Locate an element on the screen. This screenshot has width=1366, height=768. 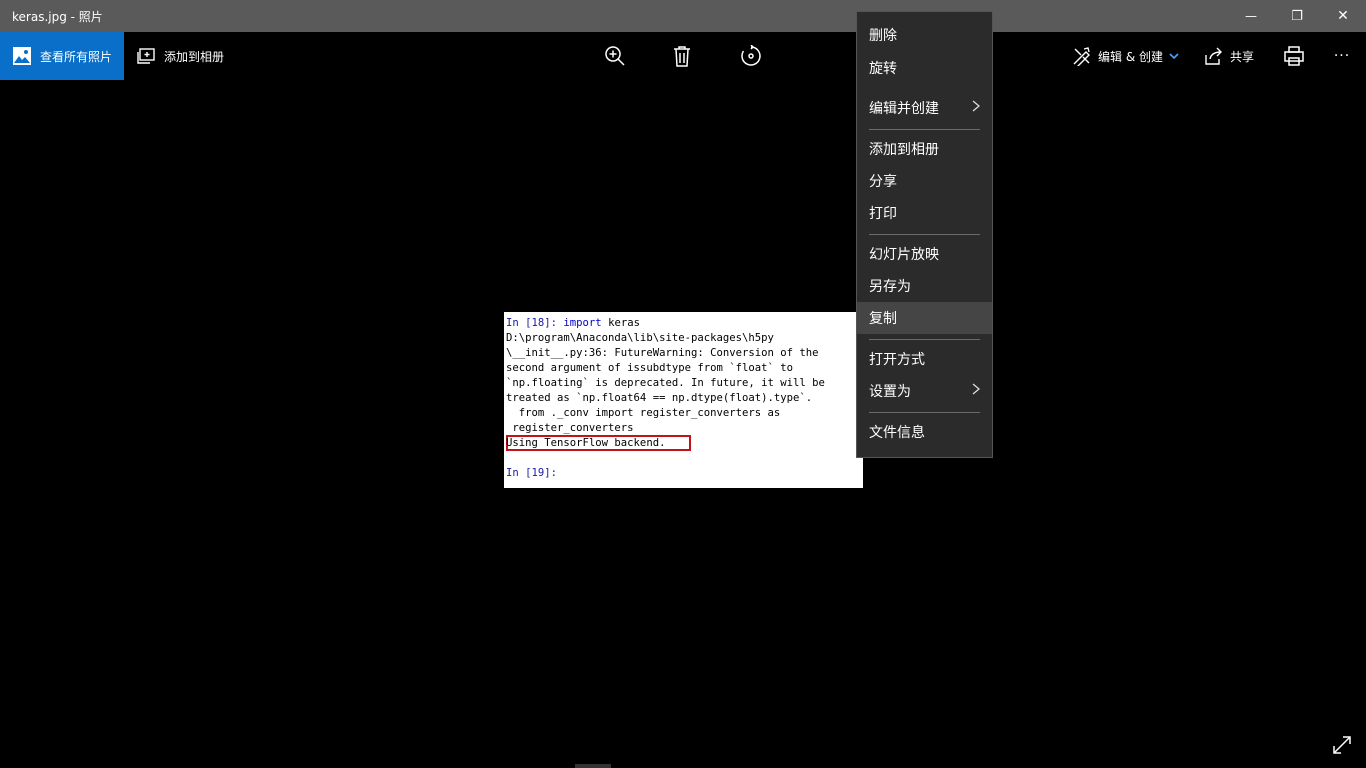
minimize-button: — is located at coordinates (1251, 16).